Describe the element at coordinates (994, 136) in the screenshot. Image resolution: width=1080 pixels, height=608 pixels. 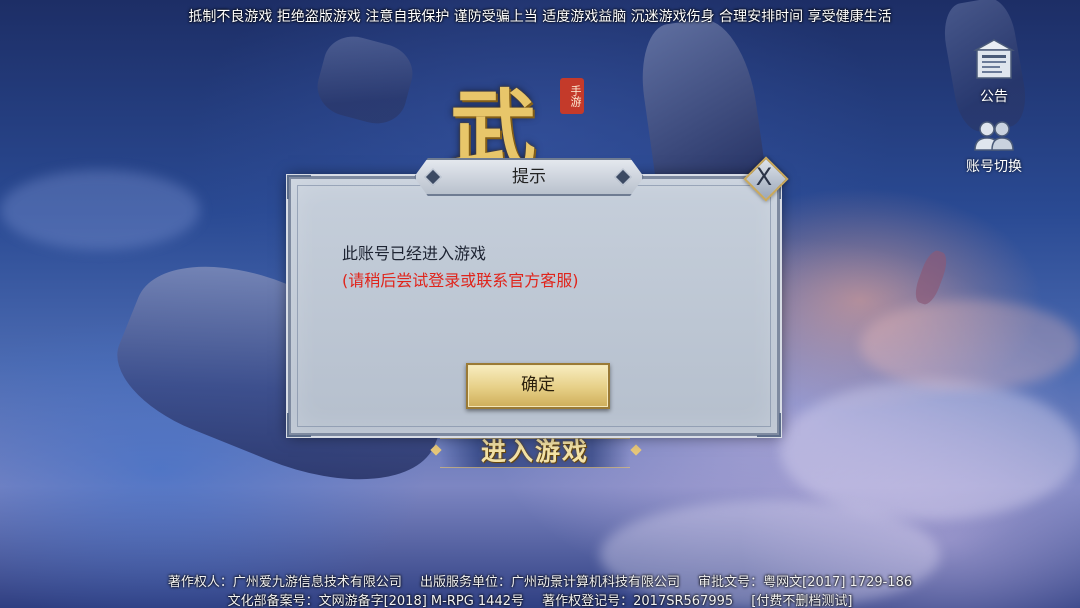
I see `users-switch-icon` at that location.